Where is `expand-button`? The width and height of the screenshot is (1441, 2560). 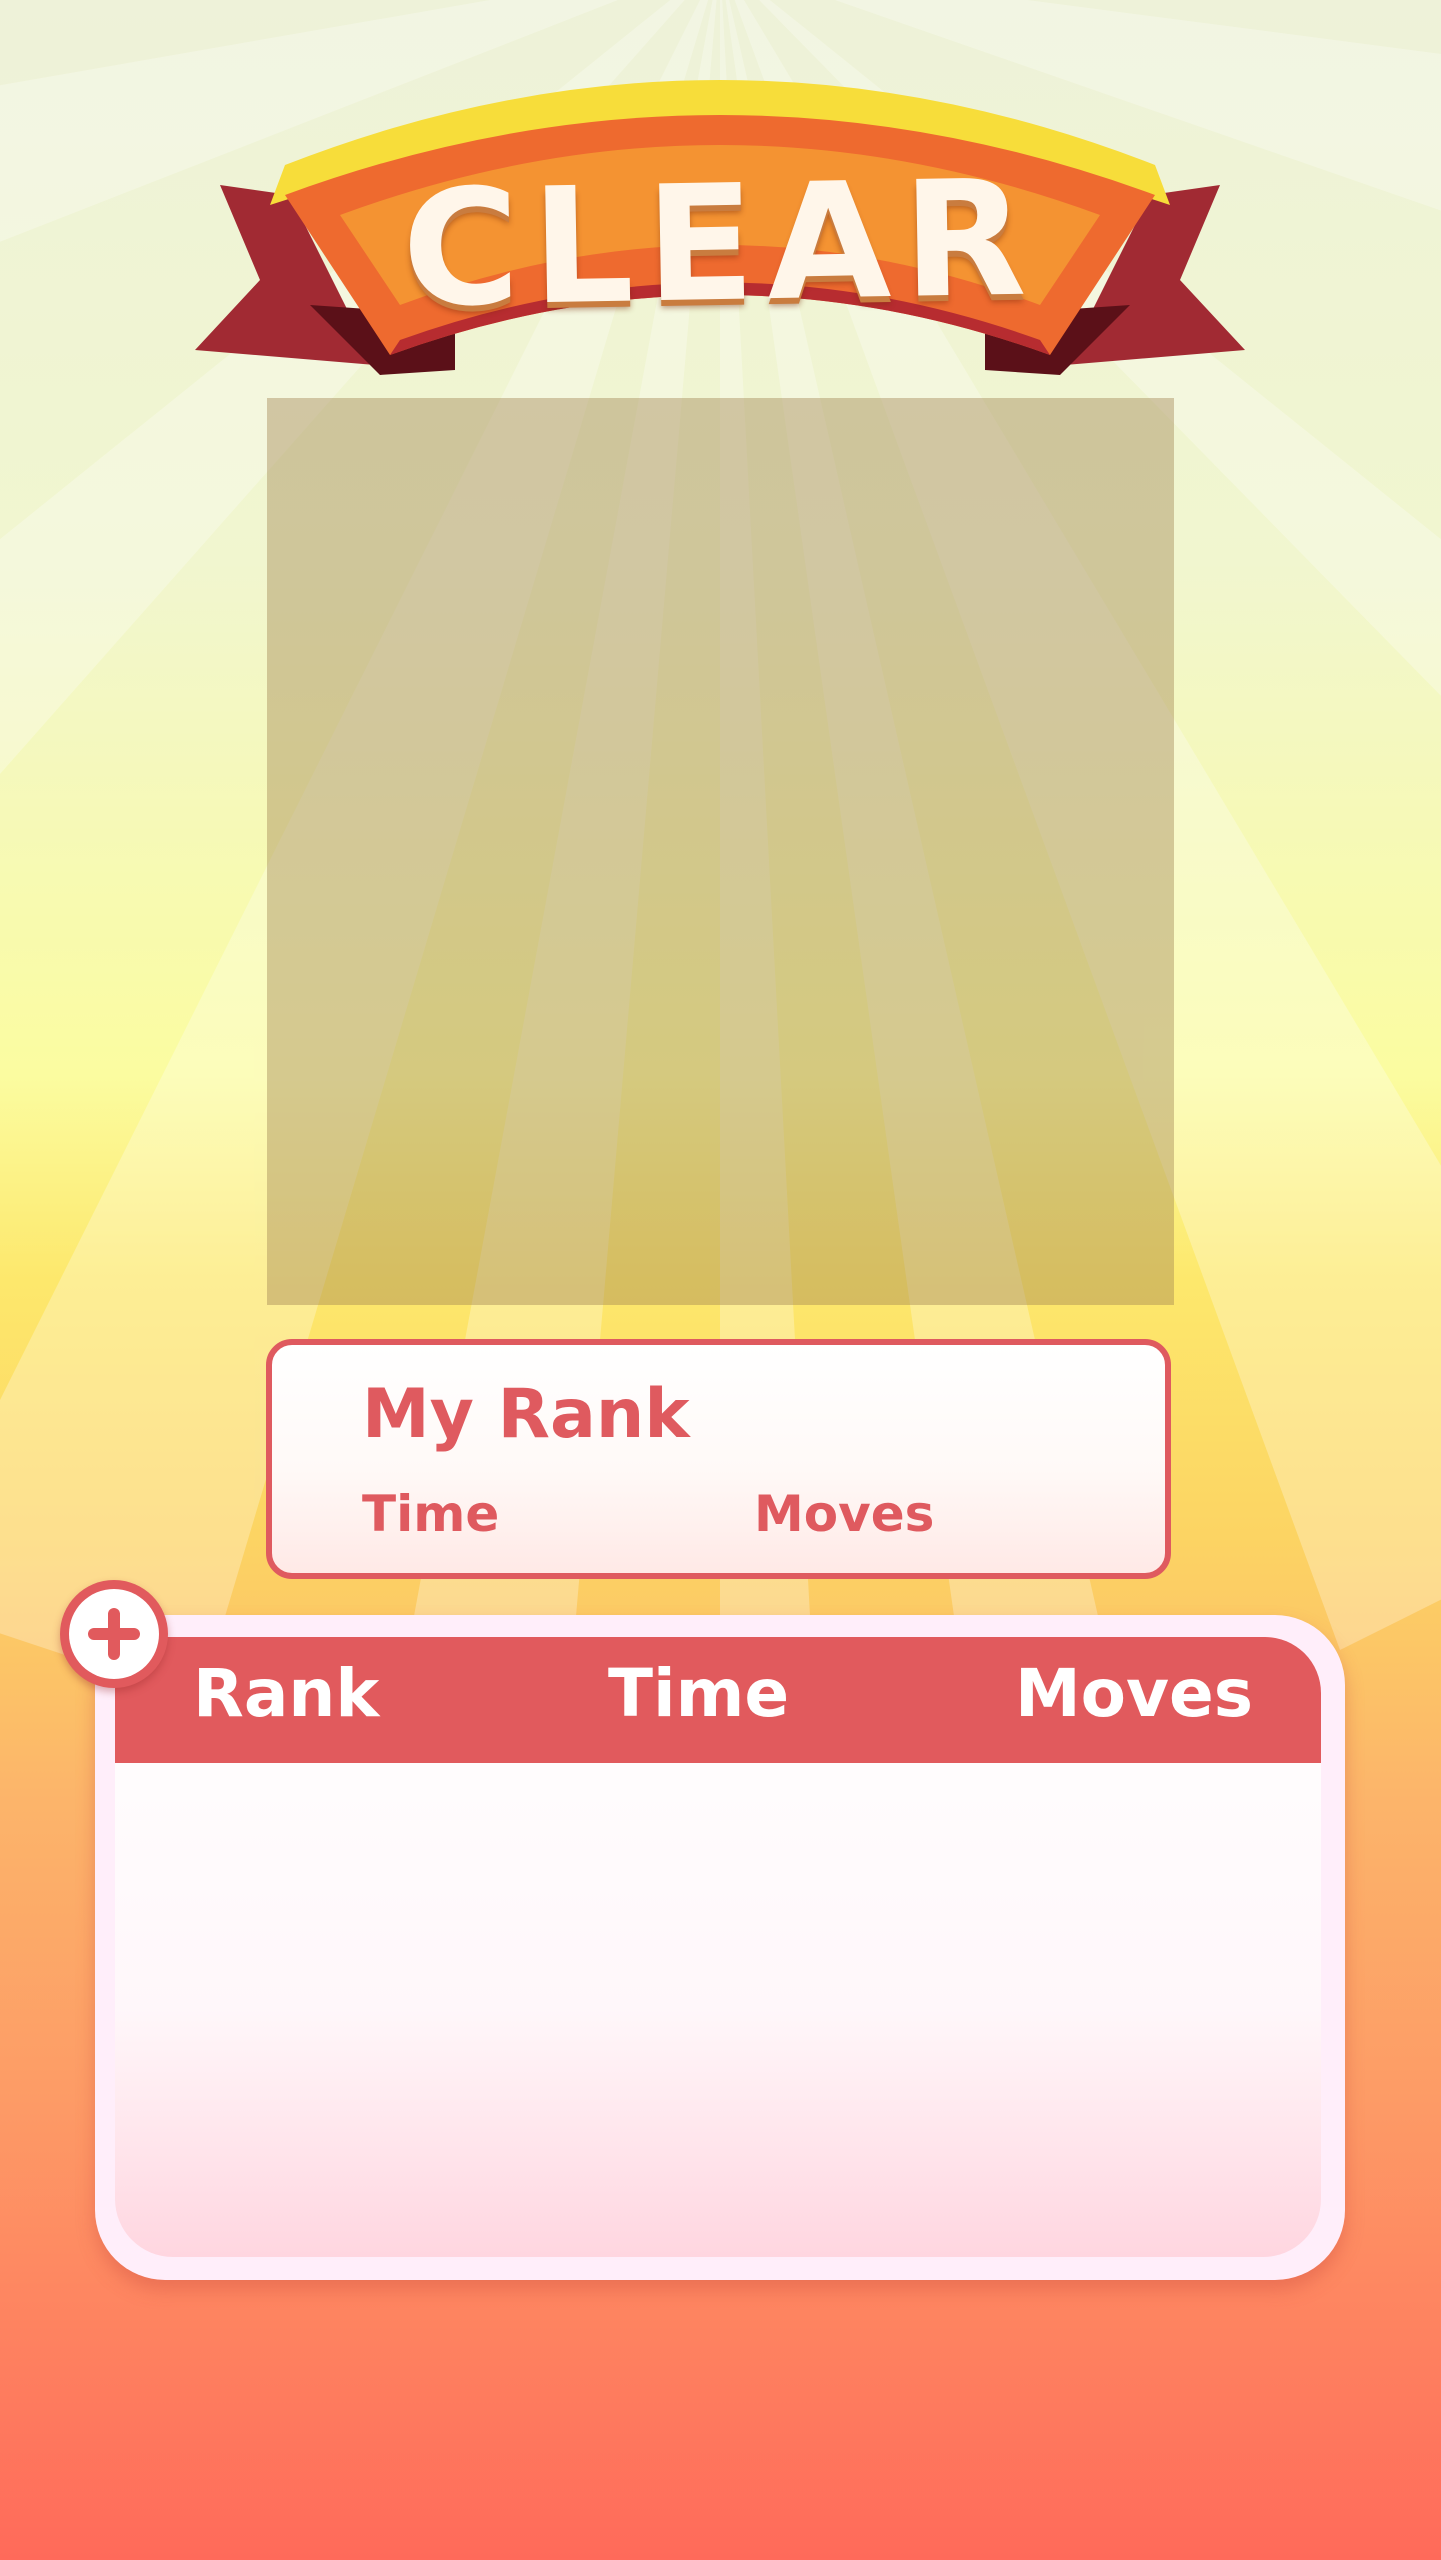 expand-button is located at coordinates (114, 1634).